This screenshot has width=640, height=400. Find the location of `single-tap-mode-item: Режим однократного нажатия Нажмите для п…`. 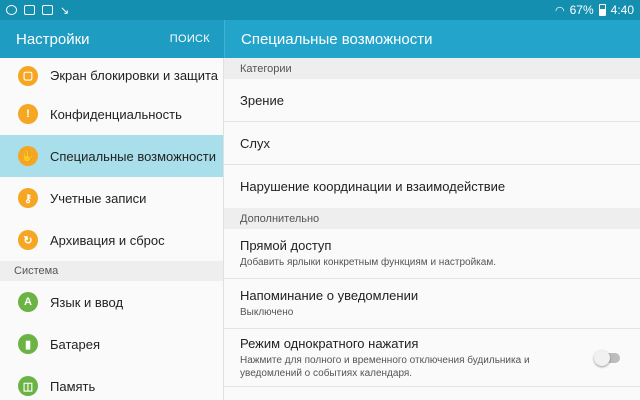

single-tap-mode-item: Режим однократного нажатия Нажмите для п… is located at coordinates (432, 358).